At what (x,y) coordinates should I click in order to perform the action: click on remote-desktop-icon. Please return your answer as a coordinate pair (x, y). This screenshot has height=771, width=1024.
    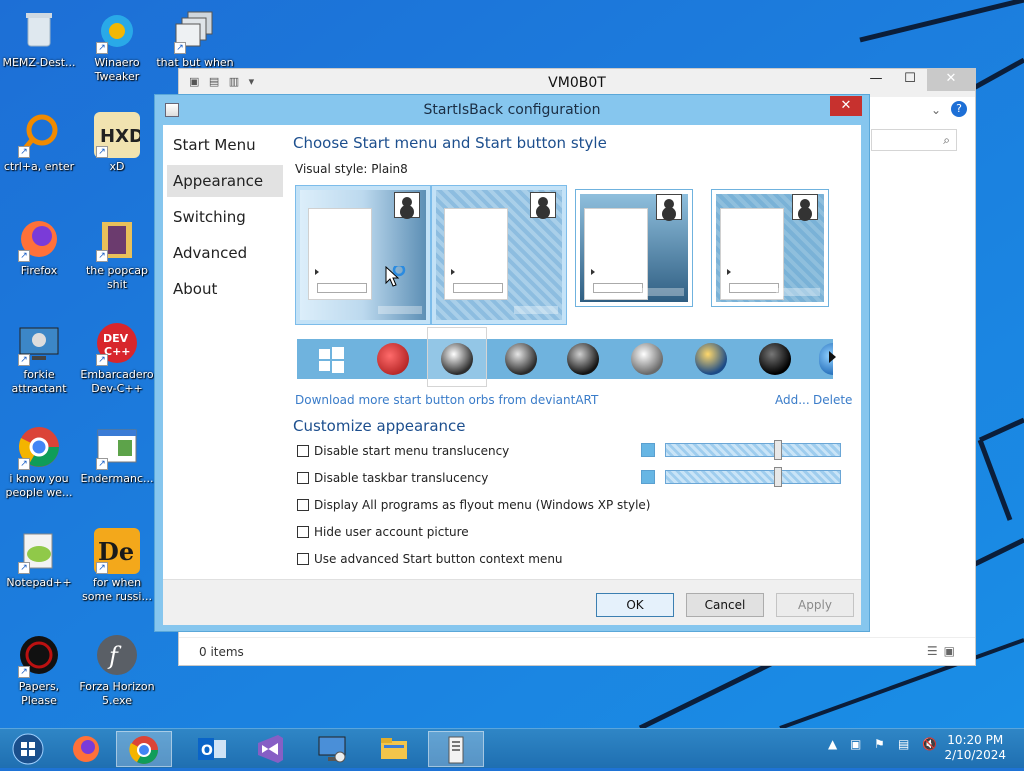
    Looking at the image, I should click on (332, 749).